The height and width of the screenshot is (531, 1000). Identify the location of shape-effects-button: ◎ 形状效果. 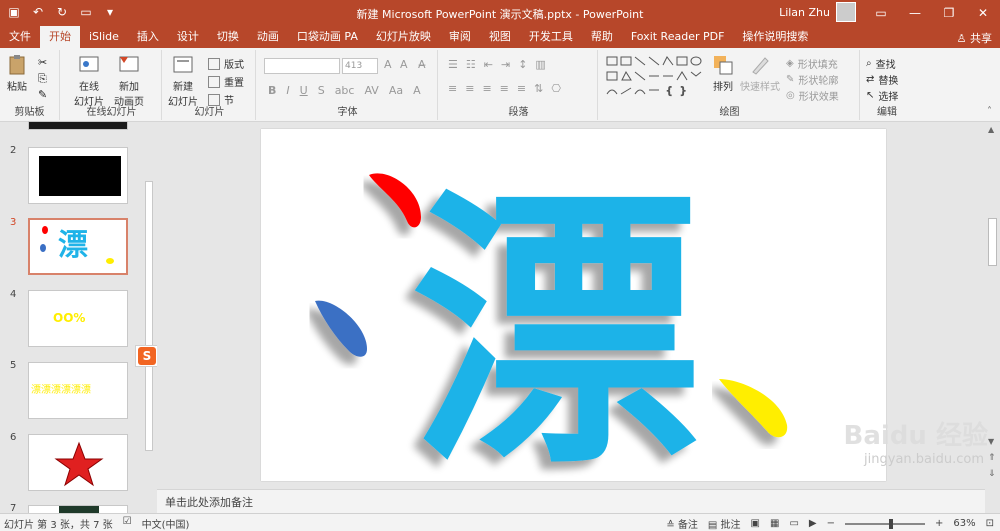
(812, 95).